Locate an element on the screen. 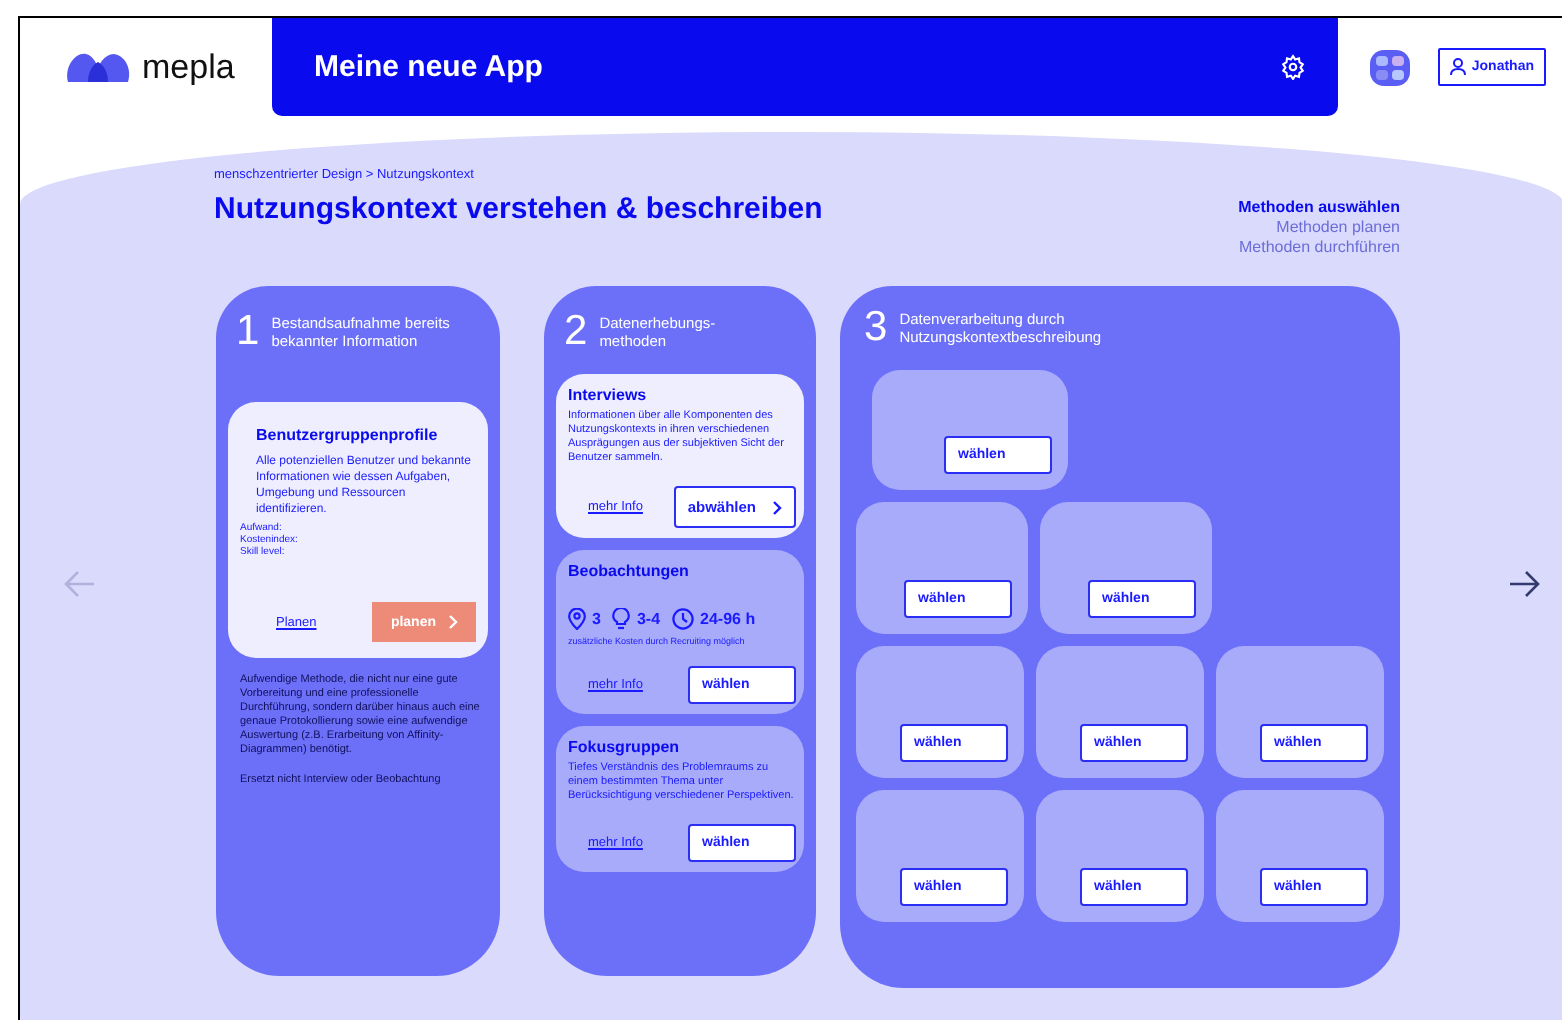 The width and height of the screenshot is (1562, 1020). apps-icon is located at coordinates (1389, 67).